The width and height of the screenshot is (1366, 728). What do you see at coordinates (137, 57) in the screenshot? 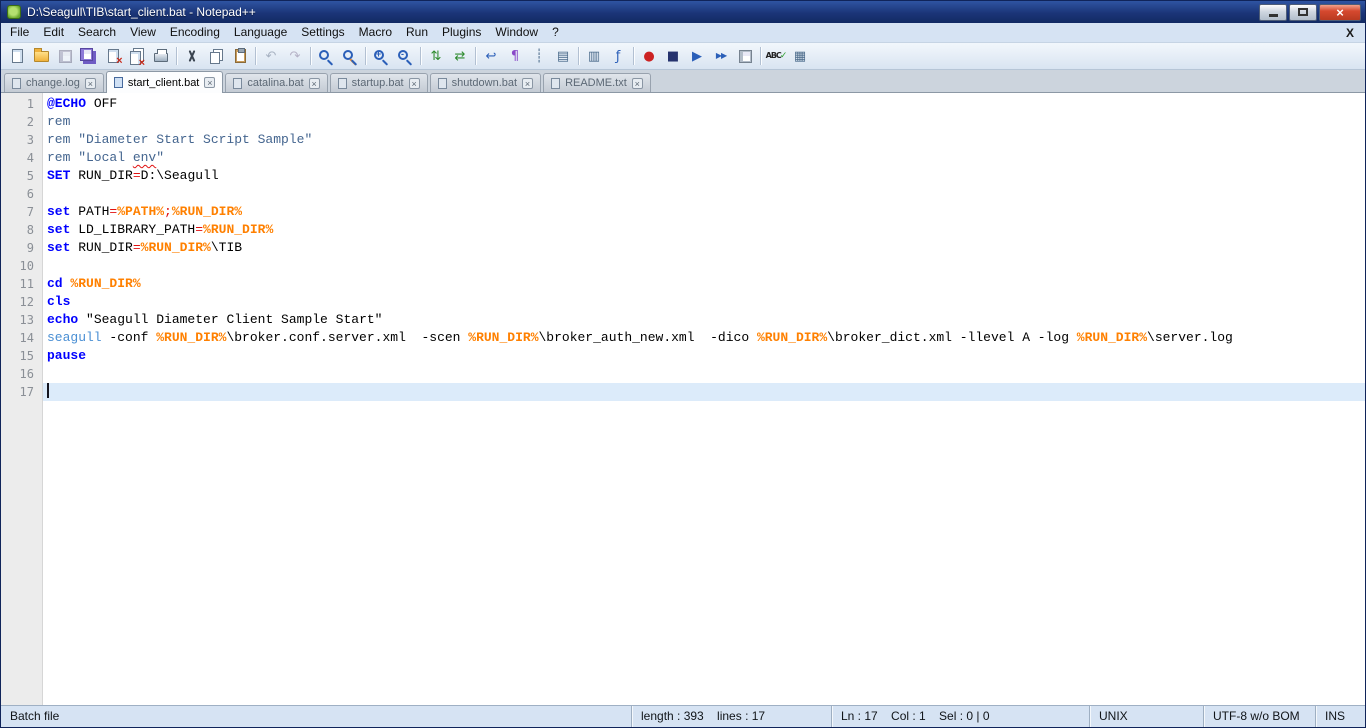
I see `close-all-button` at bounding box center [137, 57].